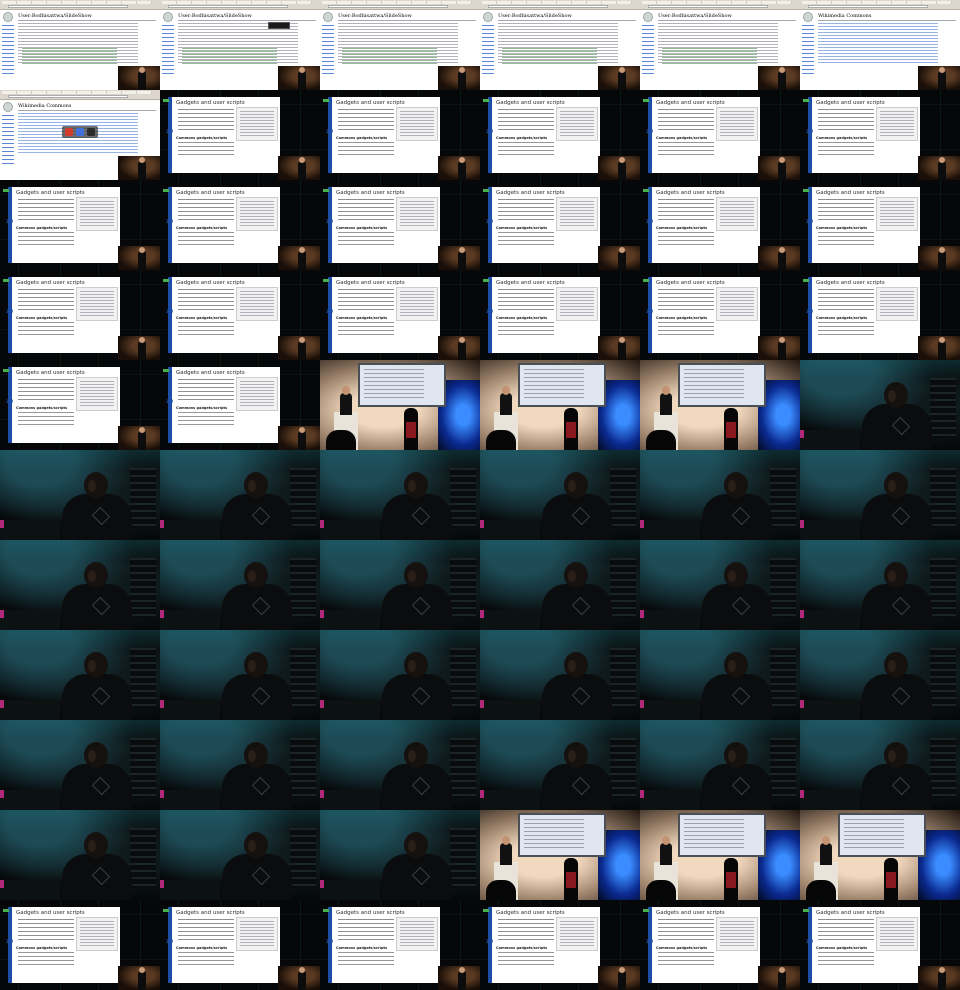 The height and width of the screenshot is (990, 960). What do you see at coordinates (463, 588) in the screenshot?
I see `equipment-rack` at bounding box center [463, 588].